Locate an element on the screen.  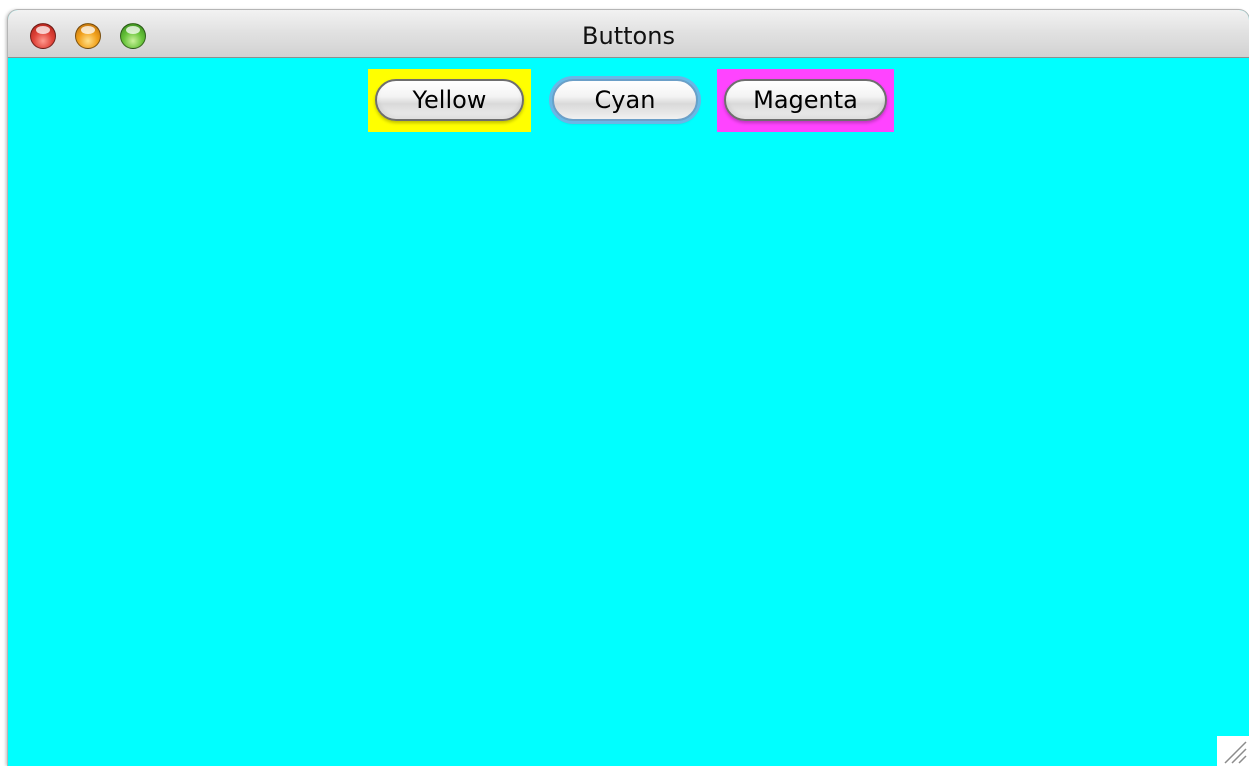
resize-grip-icon is located at coordinates (1233, 751).